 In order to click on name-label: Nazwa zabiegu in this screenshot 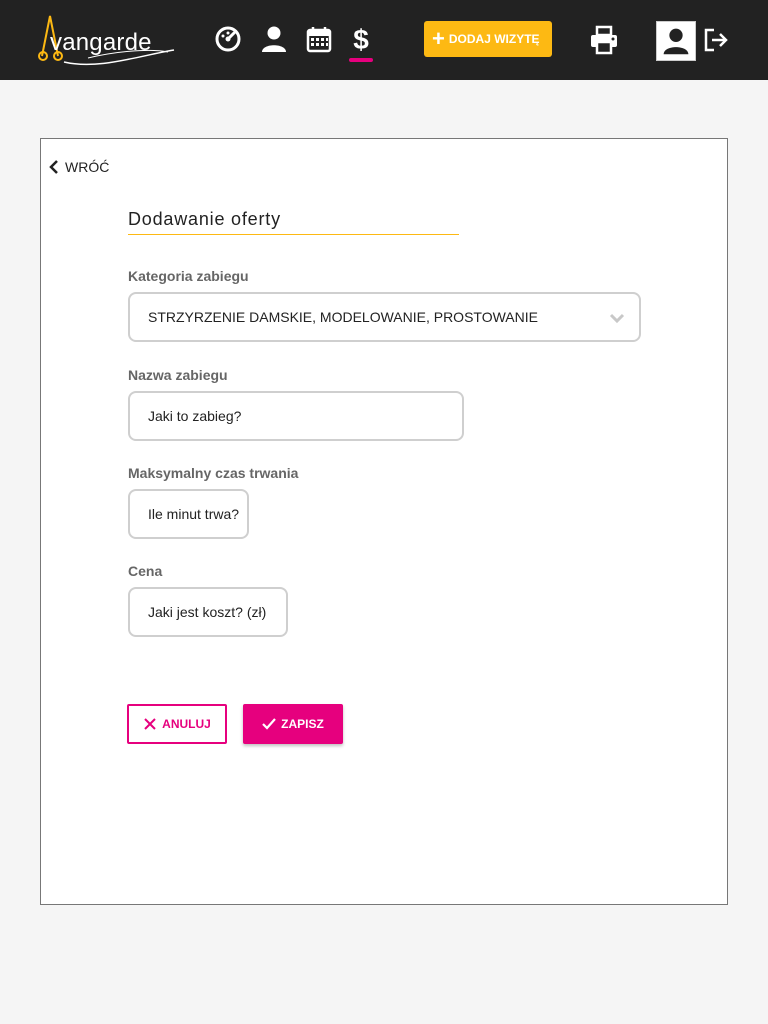, I will do `click(178, 375)`.